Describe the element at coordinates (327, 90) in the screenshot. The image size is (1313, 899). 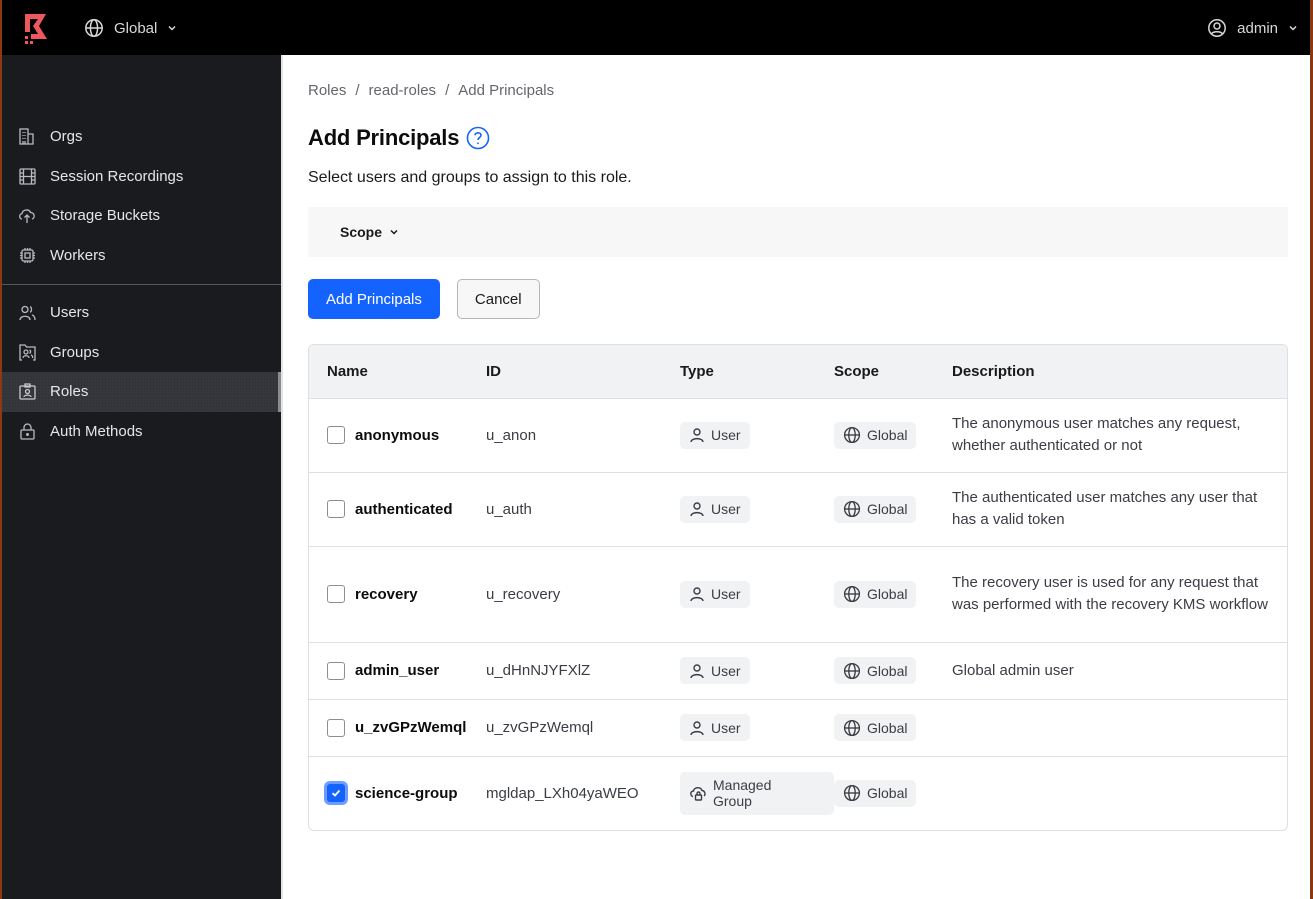
I see `breadcrumb-roles: Roles` at that location.